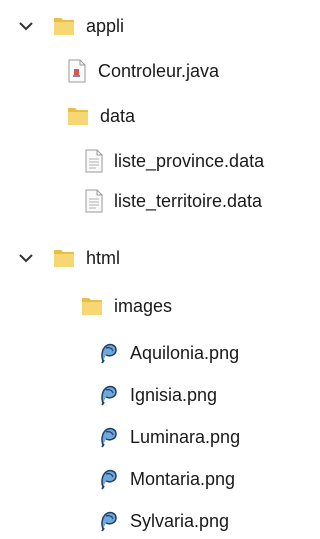 The height and width of the screenshot is (539, 320). I want to click on tree-item-html: html, so click(69, 258).